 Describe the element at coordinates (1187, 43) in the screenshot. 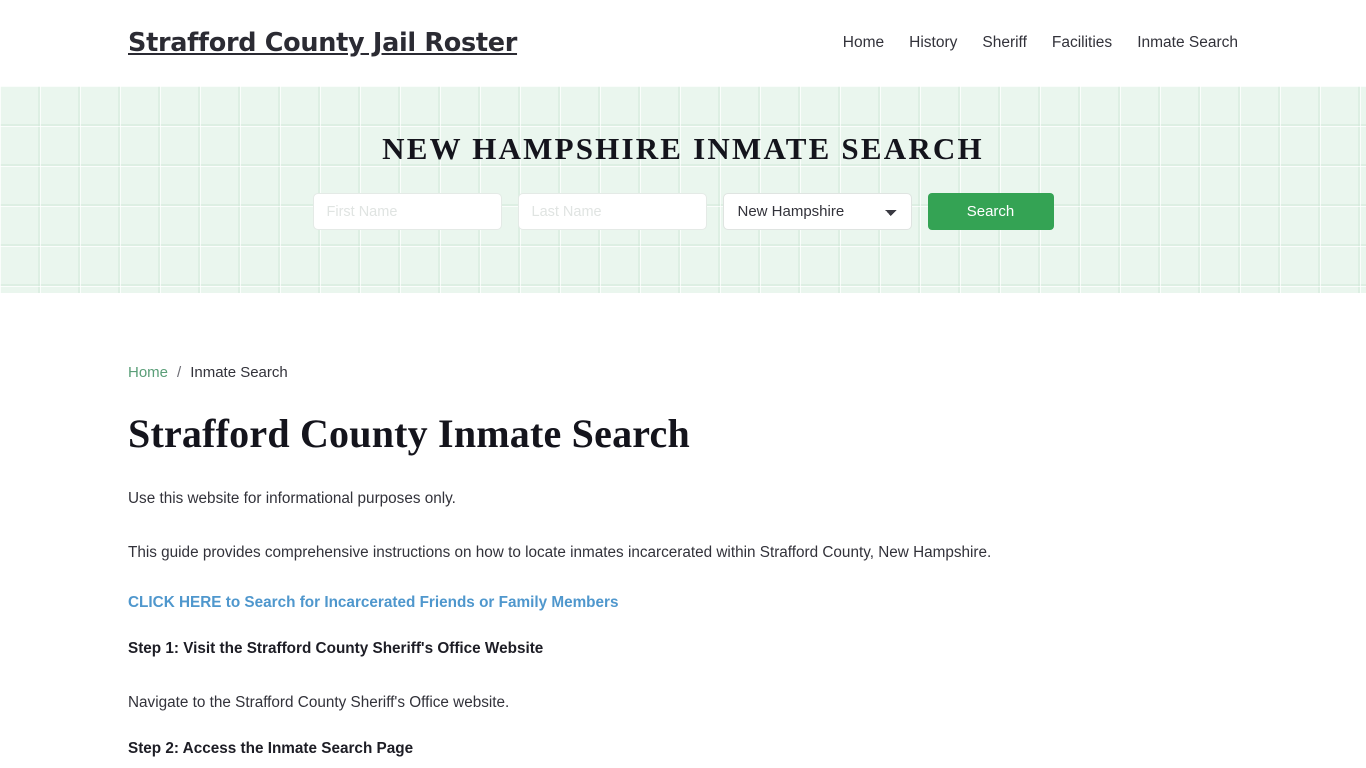

I see `nav-item-inmate-search: Inmate Search` at that location.